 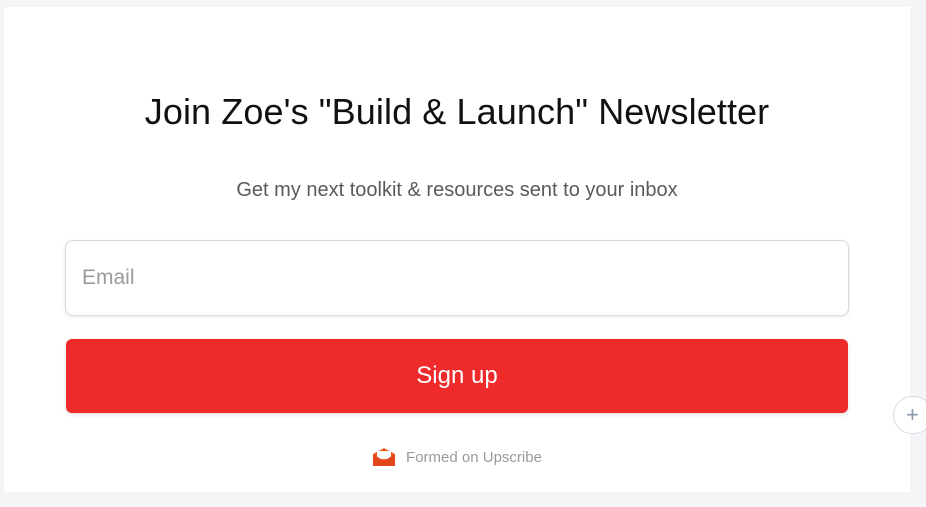 I want to click on signup-button: Sign up, so click(x=457, y=376).